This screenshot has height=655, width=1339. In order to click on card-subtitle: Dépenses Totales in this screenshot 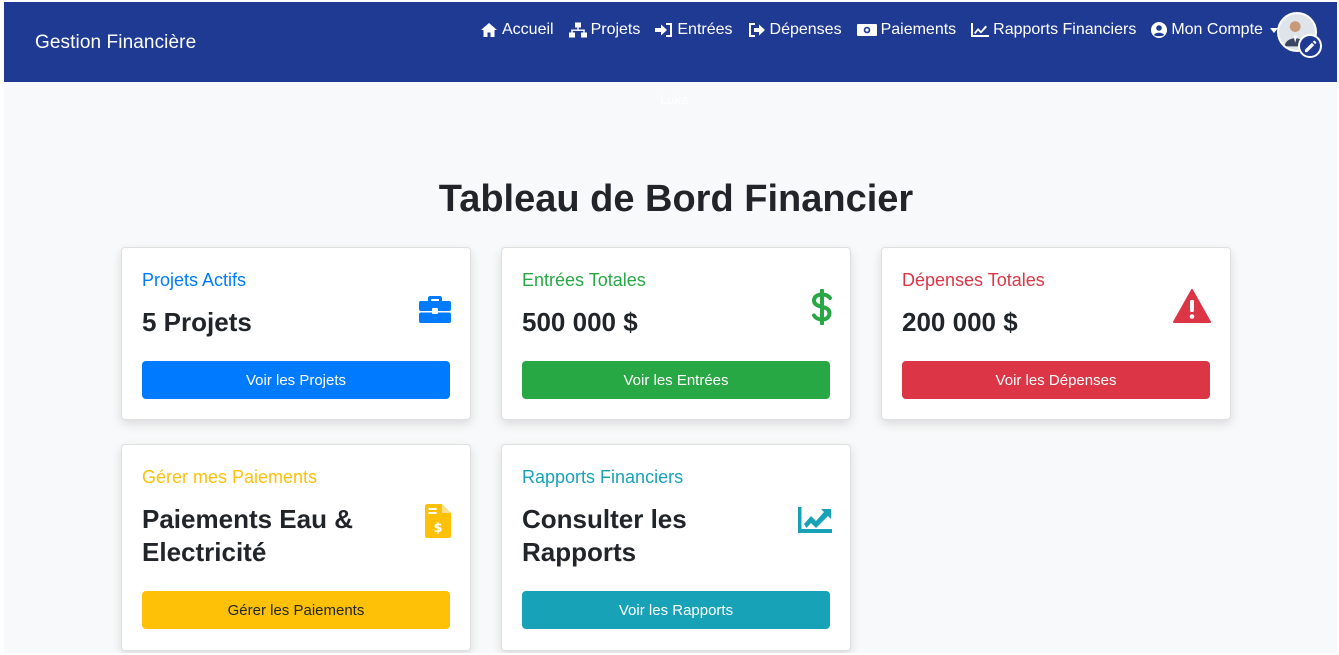, I will do `click(973, 280)`.